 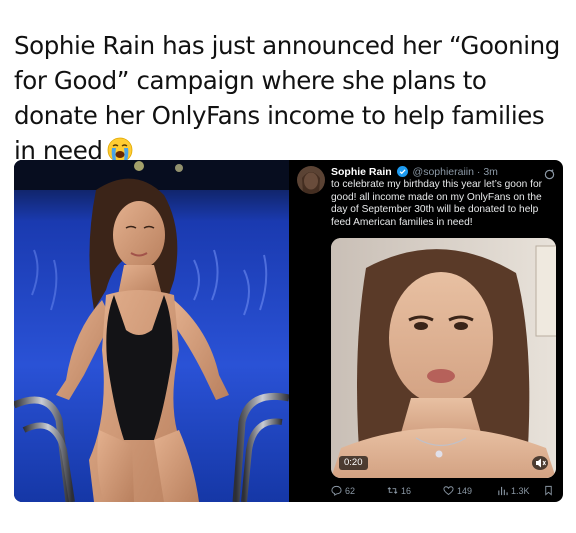 What do you see at coordinates (392, 491) in the screenshot?
I see `repost-icon` at bounding box center [392, 491].